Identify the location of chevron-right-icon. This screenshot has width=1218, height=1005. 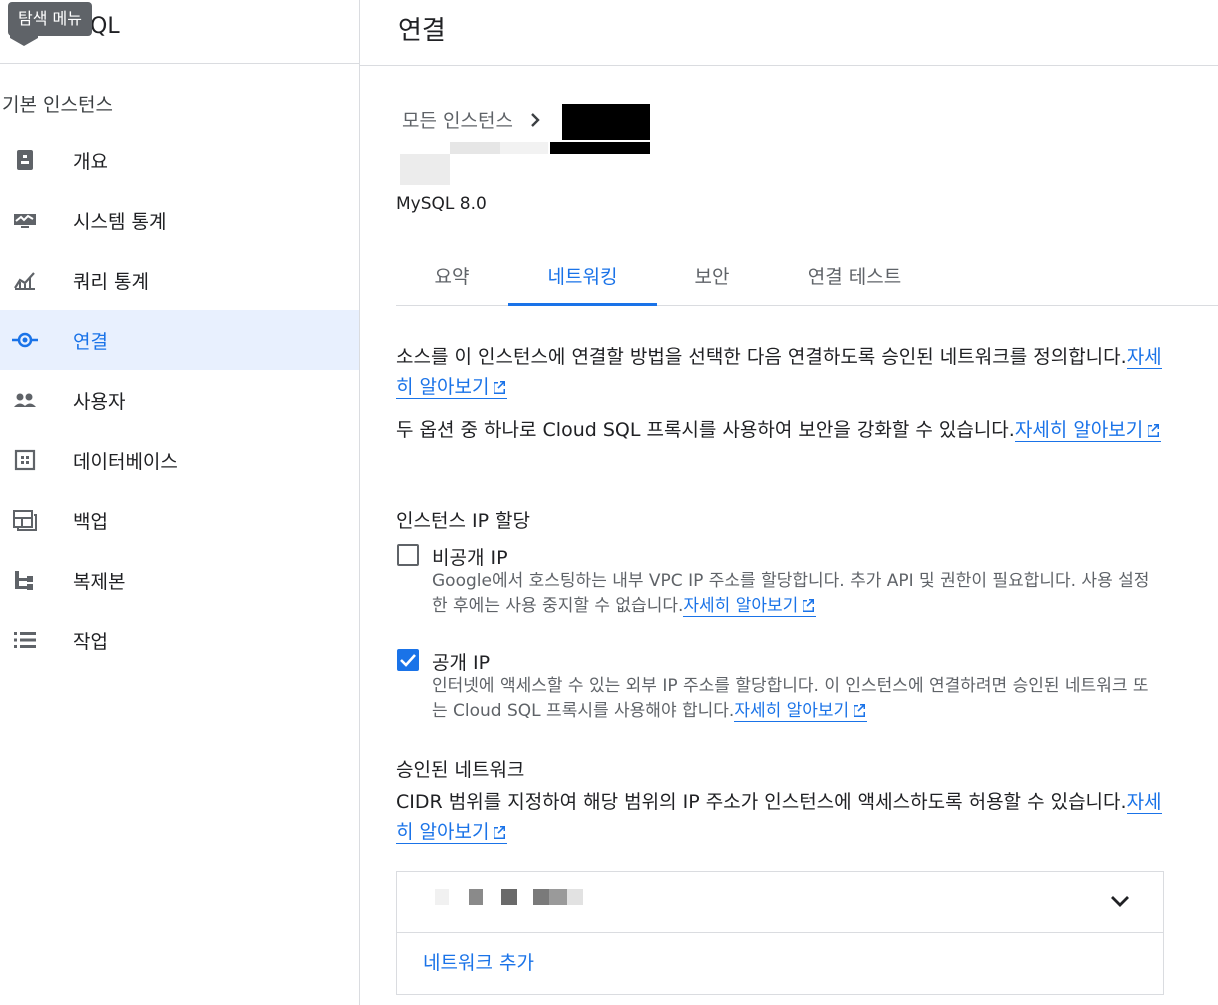
(535, 119).